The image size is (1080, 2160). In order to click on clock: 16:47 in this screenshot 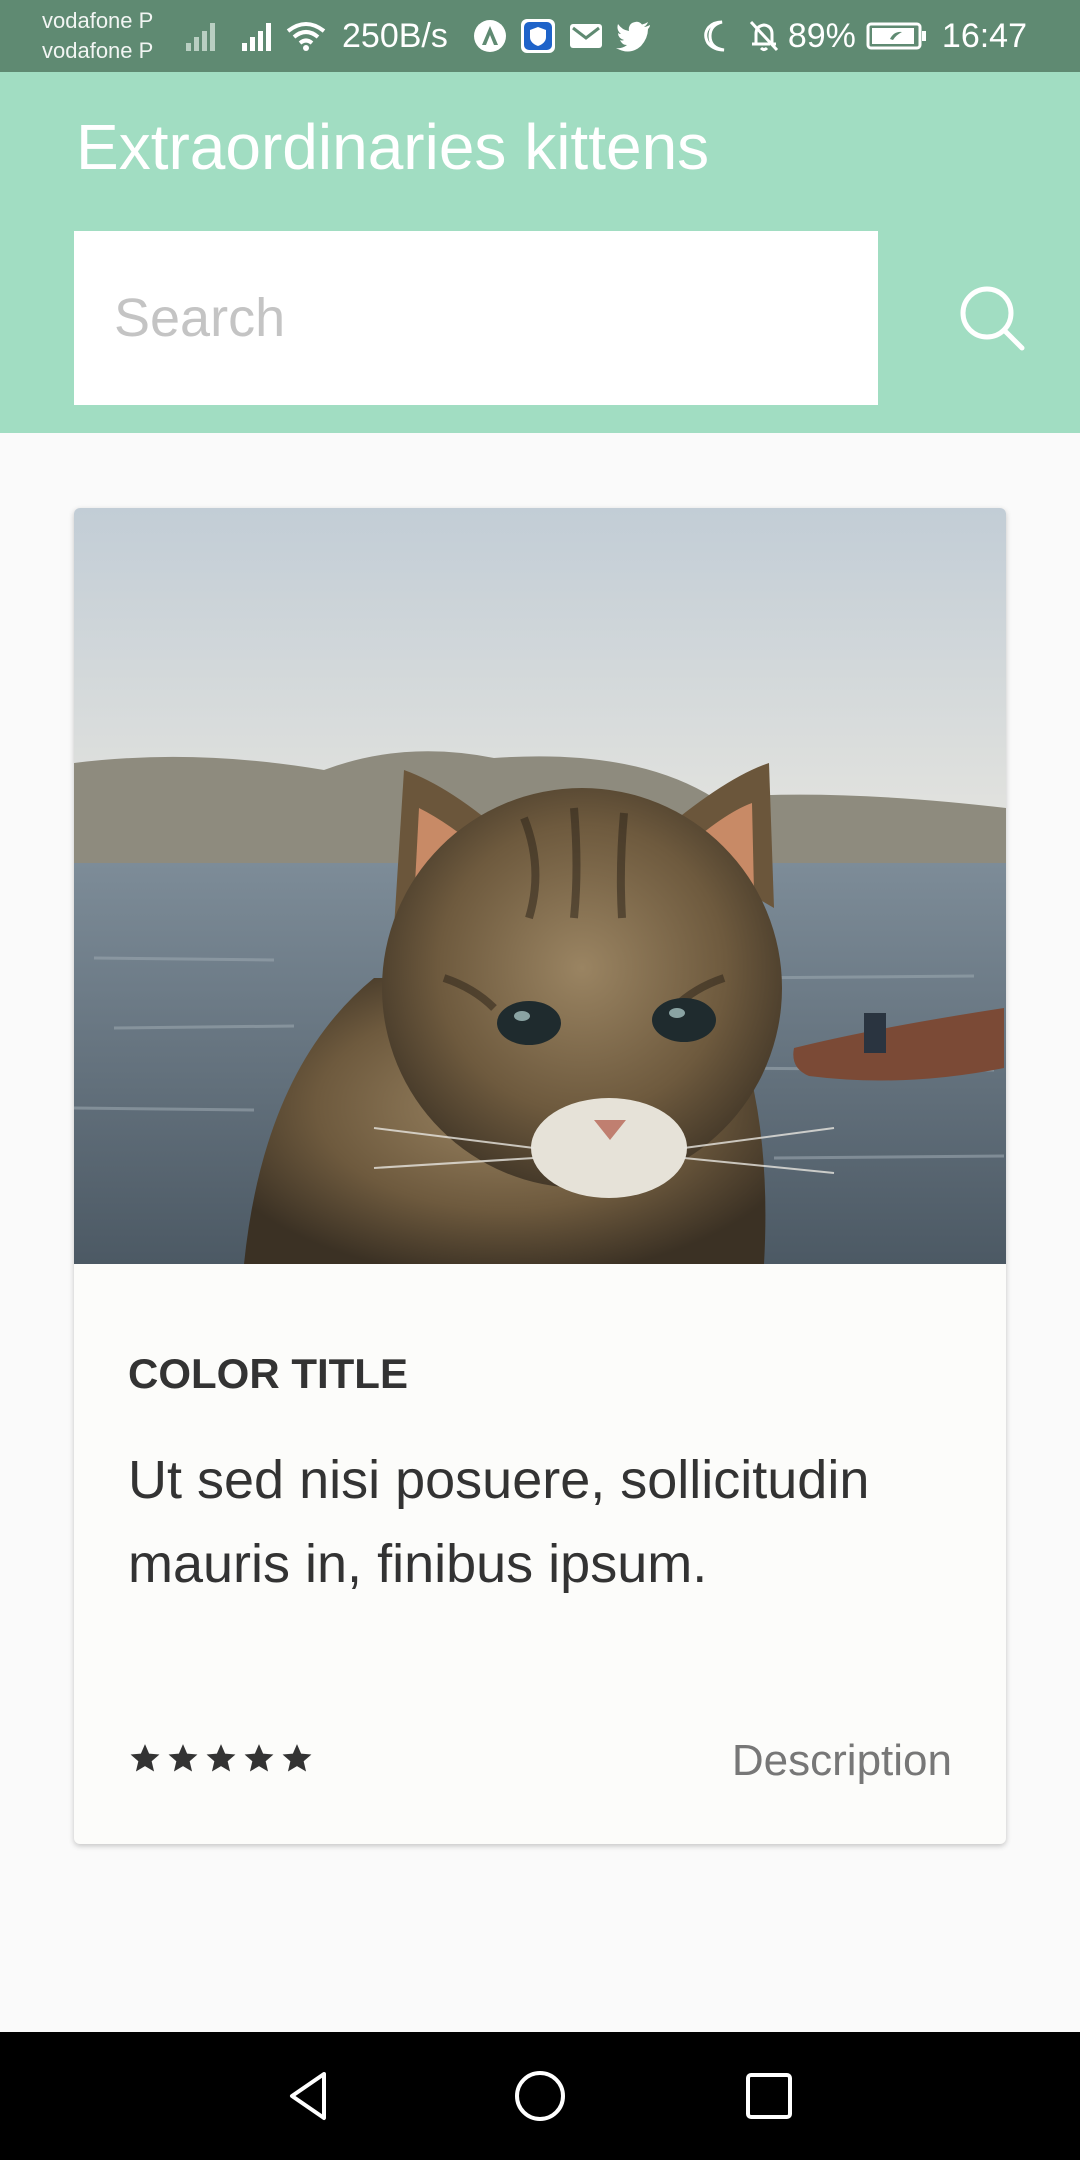, I will do `click(984, 35)`.